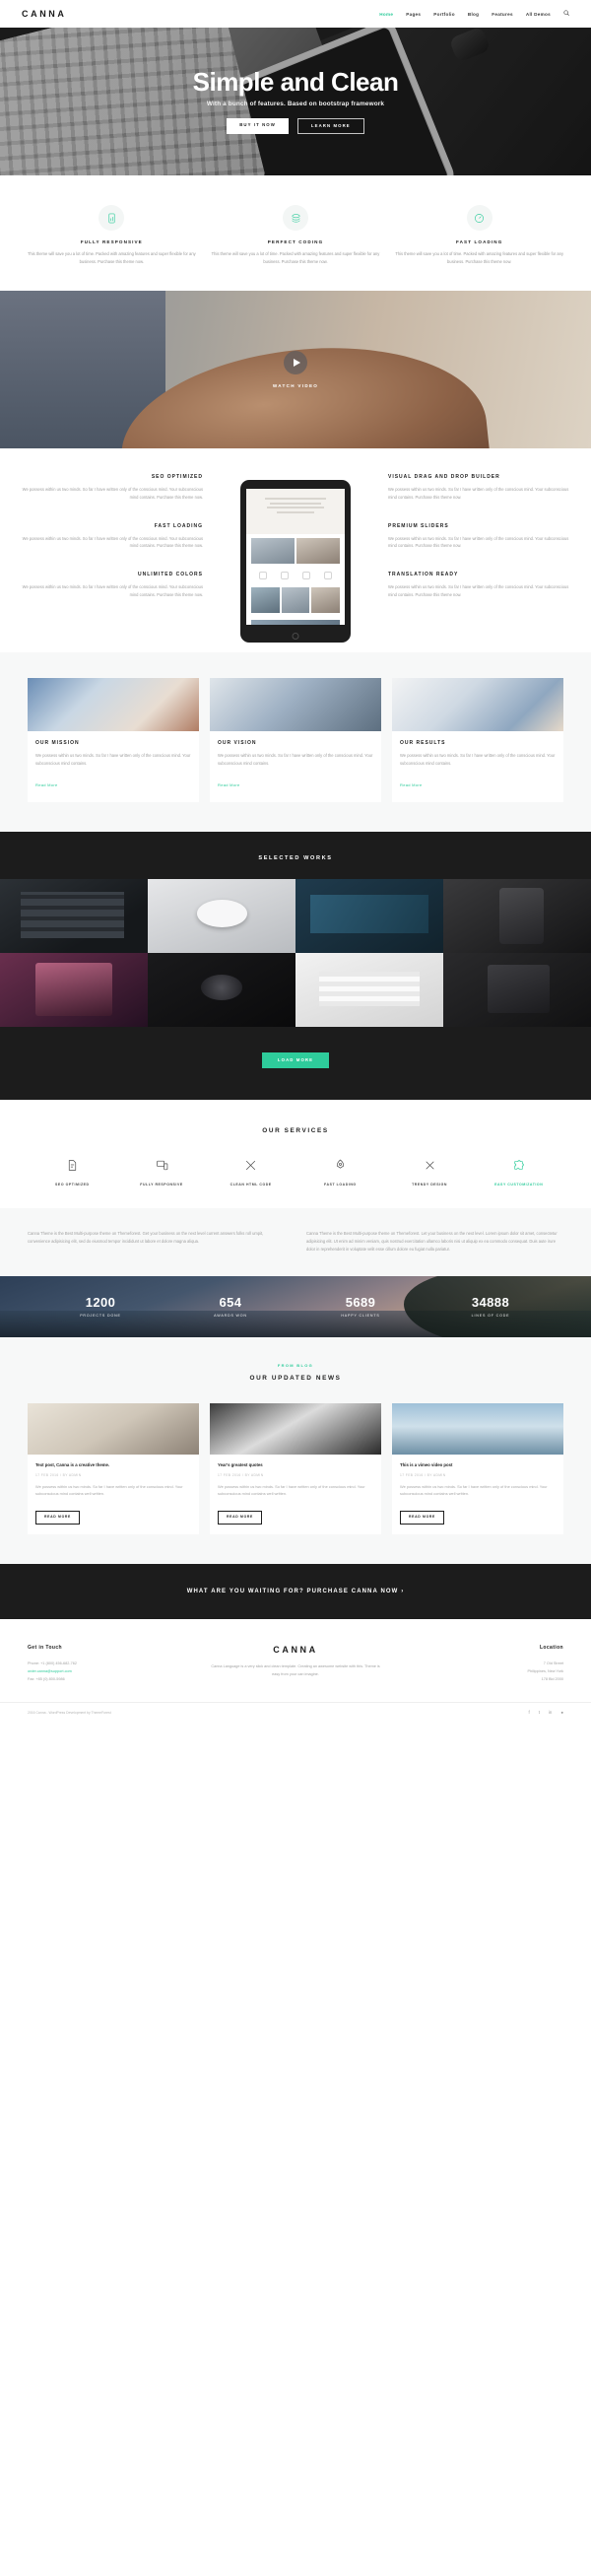  Describe the element at coordinates (444, 477) in the screenshot. I see `feature-title: VISUAL DRAG AND DROP BUILDER` at that location.